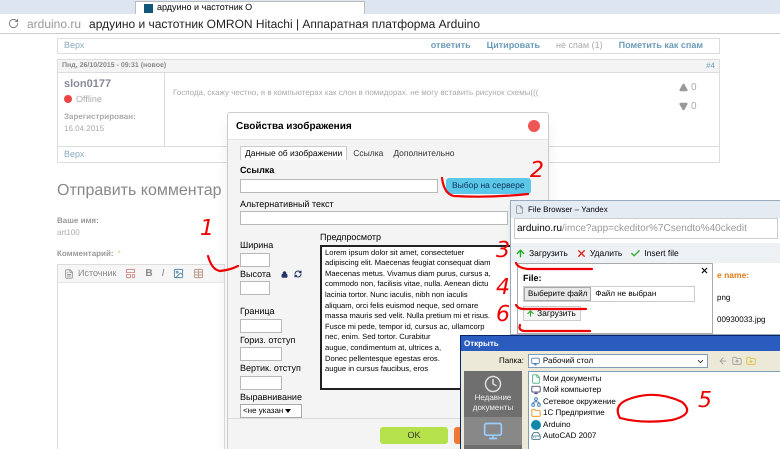 This screenshot has height=449, width=780. Describe the element at coordinates (741, 320) in the screenshot. I see `file-name: 00930033.jpg` at that location.